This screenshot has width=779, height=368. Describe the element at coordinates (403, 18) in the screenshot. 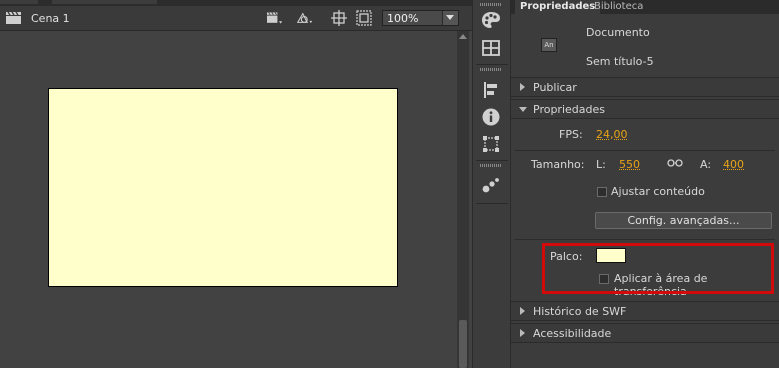

I see `zoom-value: 100%` at that location.